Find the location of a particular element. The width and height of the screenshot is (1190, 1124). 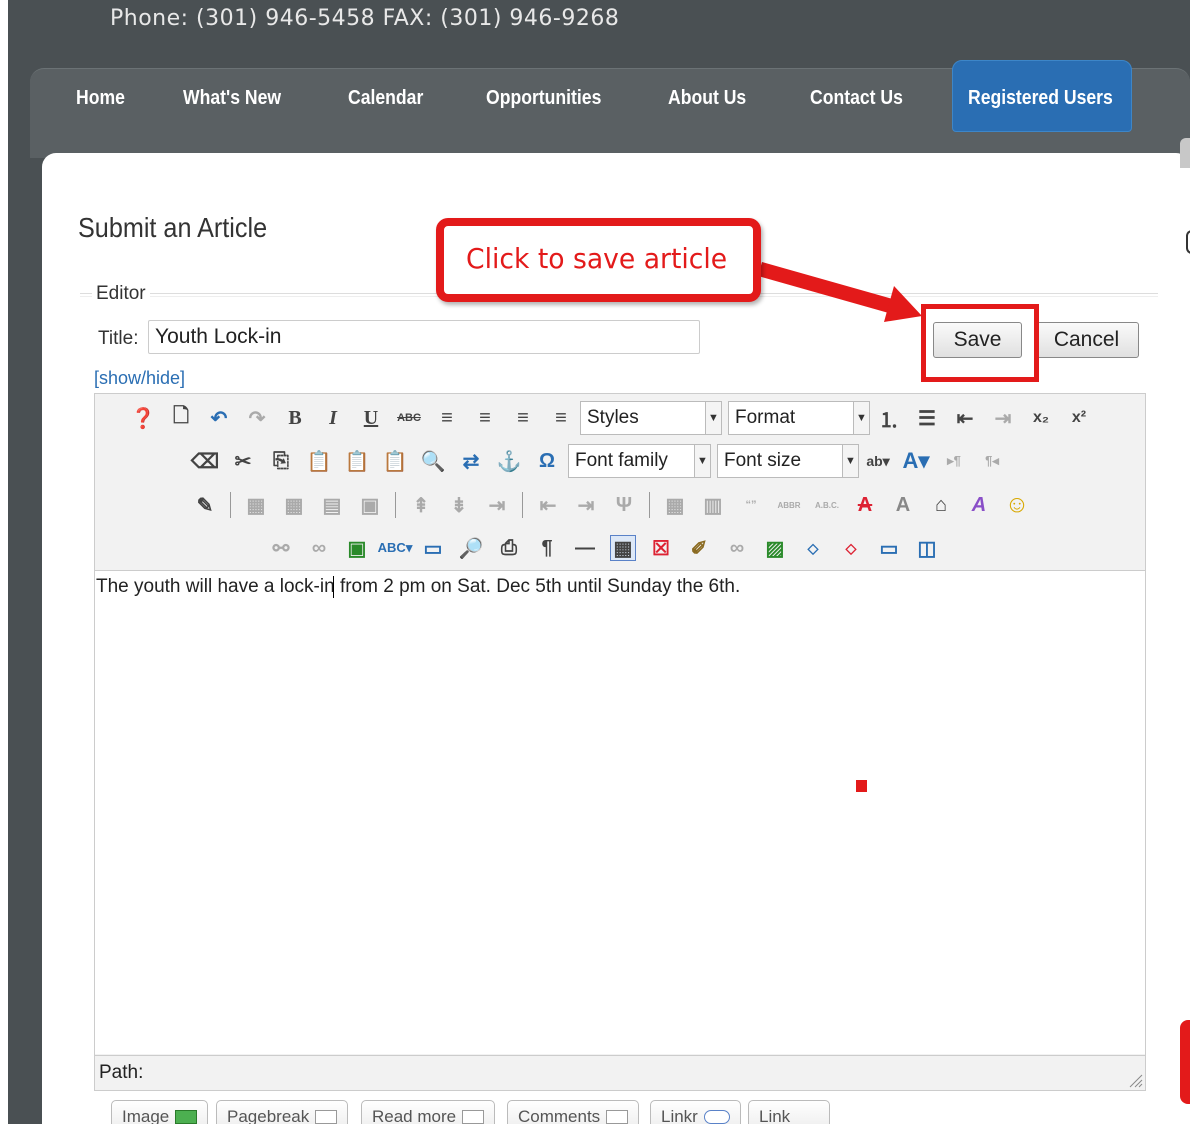

abbr-icon: ABBR is located at coordinates (789, 505).